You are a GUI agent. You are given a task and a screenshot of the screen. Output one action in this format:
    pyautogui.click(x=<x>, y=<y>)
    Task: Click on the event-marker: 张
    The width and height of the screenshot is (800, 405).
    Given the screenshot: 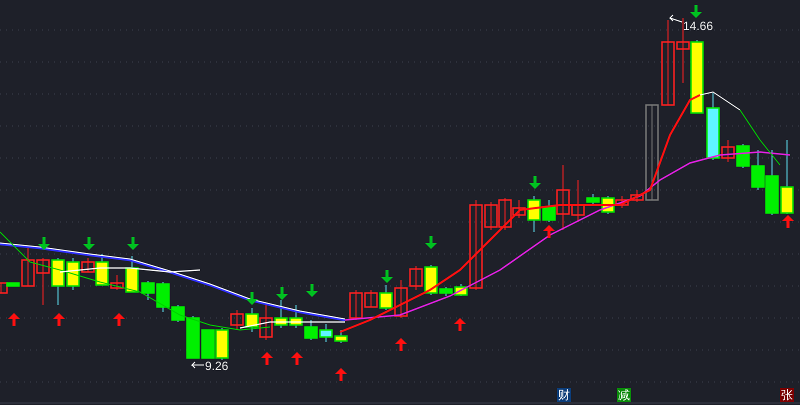 What is the action you would take?
    pyautogui.click(x=787, y=395)
    